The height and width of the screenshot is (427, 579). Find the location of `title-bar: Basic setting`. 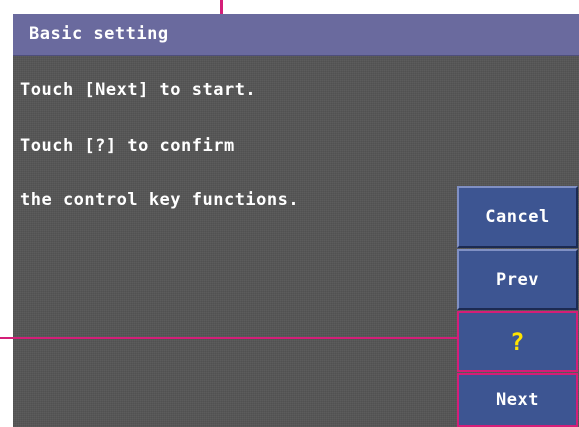

title-bar: Basic setting is located at coordinates (296, 35).